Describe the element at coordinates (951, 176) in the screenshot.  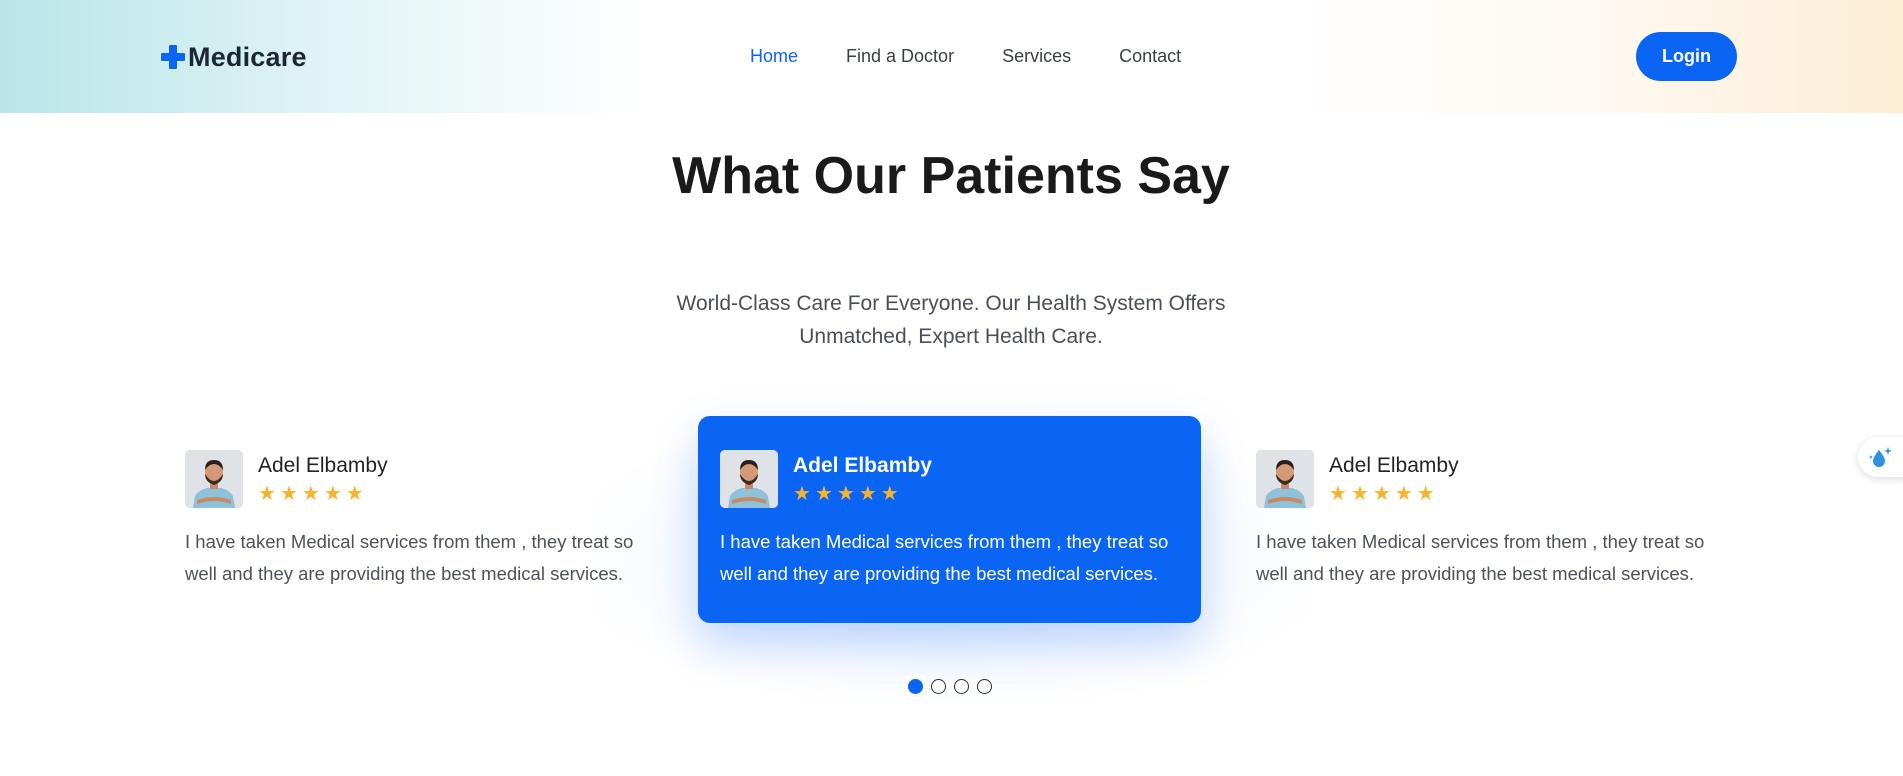
I see `section-title: What Our Patients Say` at that location.